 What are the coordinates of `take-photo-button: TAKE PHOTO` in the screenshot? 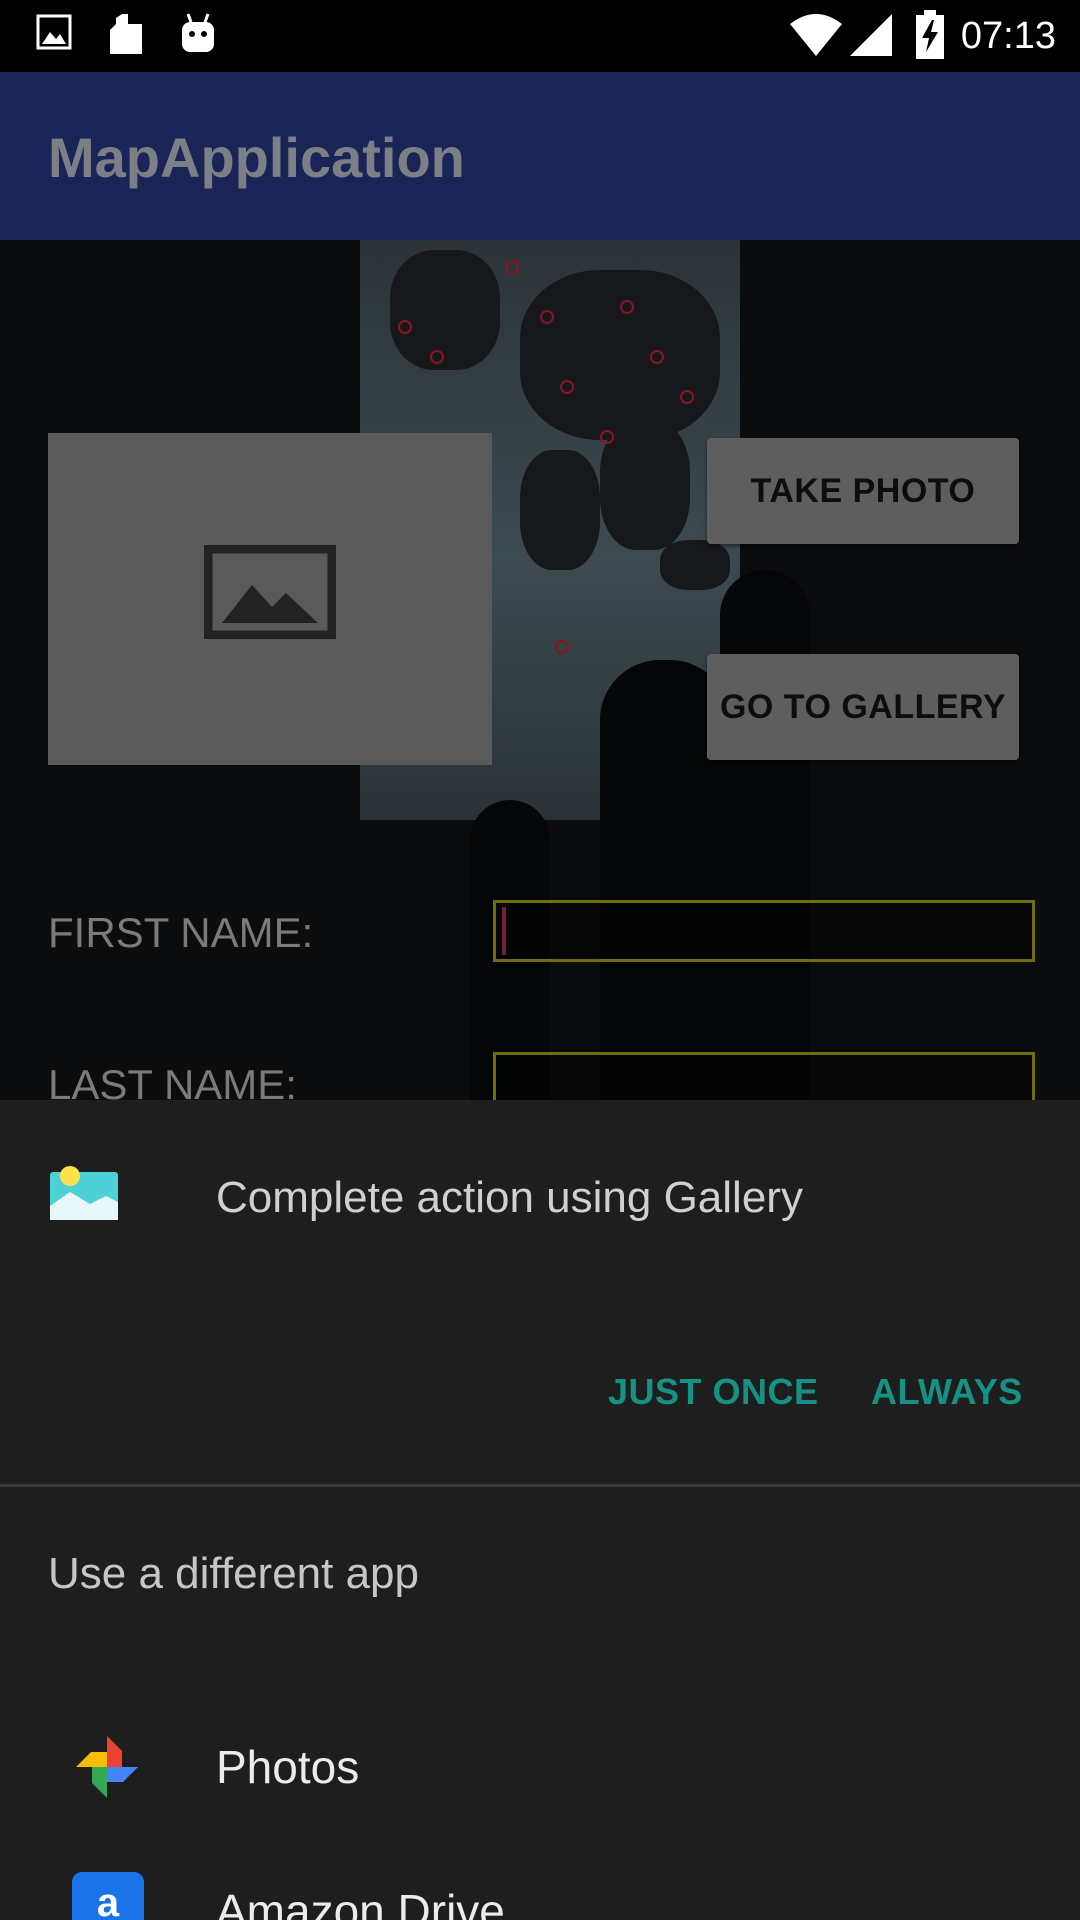 It's located at (863, 491).